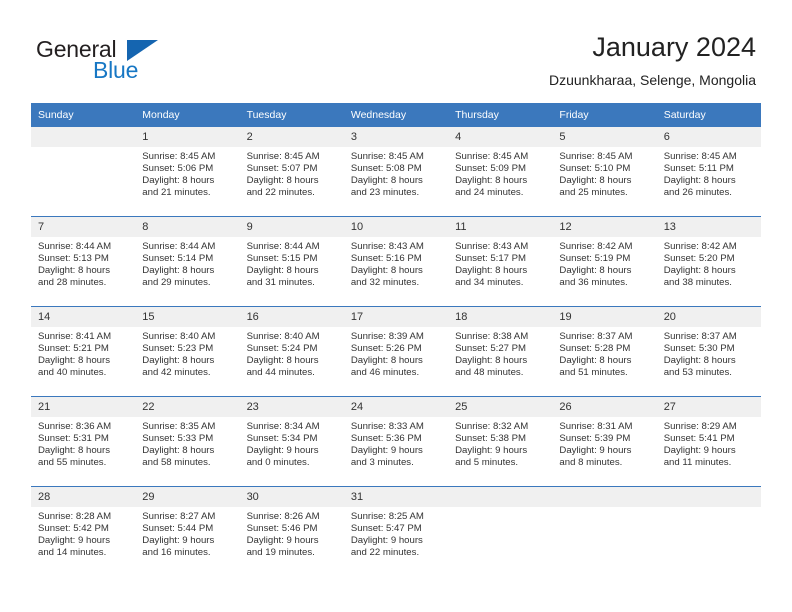 The height and width of the screenshot is (612, 792). What do you see at coordinates (116, 70) in the screenshot?
I see `logo-text-blue: Blue` at bounding box center [116, 70].